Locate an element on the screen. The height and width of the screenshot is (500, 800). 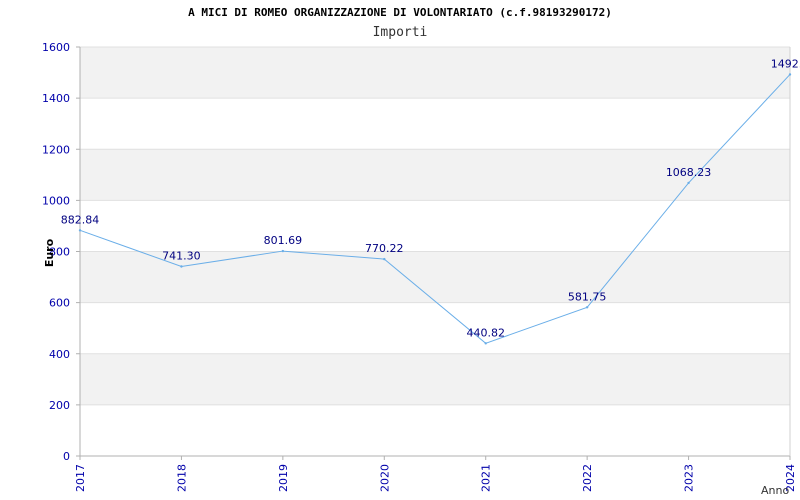
y-tick-label: 0 is located at coordinates (66, 456).